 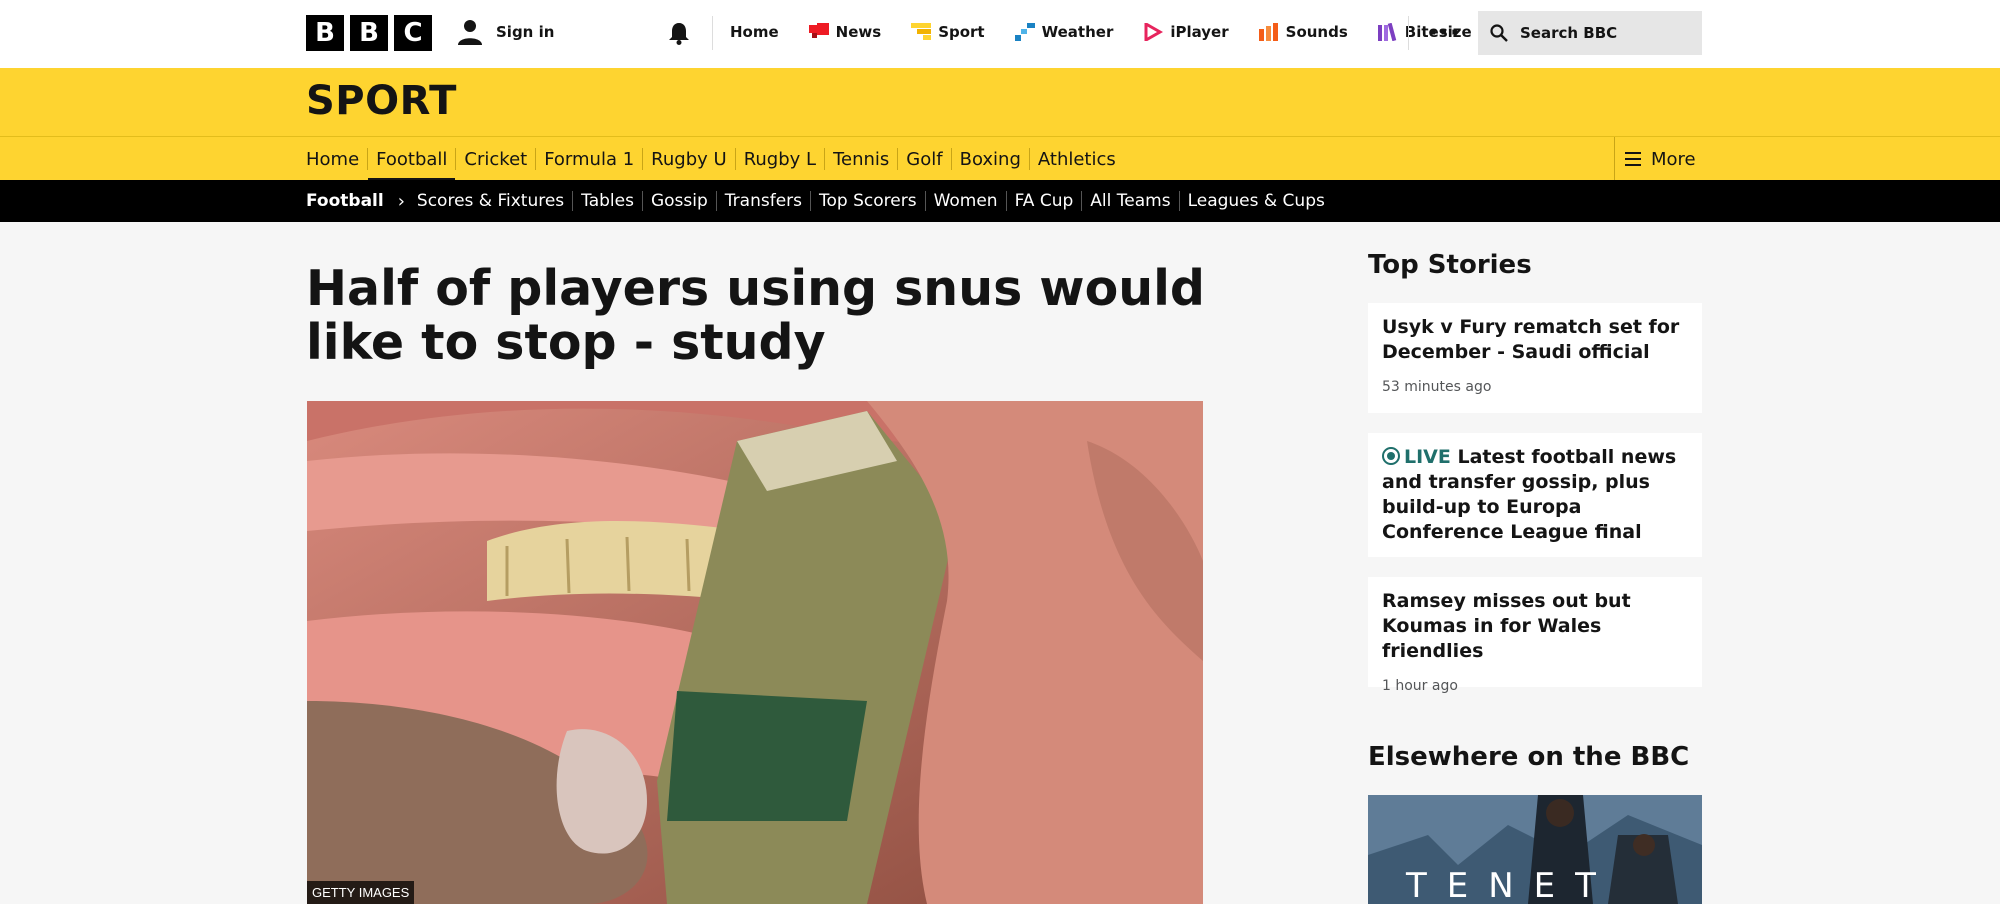 I want to click on search-placeholder: Search BBC, so click(x=1569, y=33).